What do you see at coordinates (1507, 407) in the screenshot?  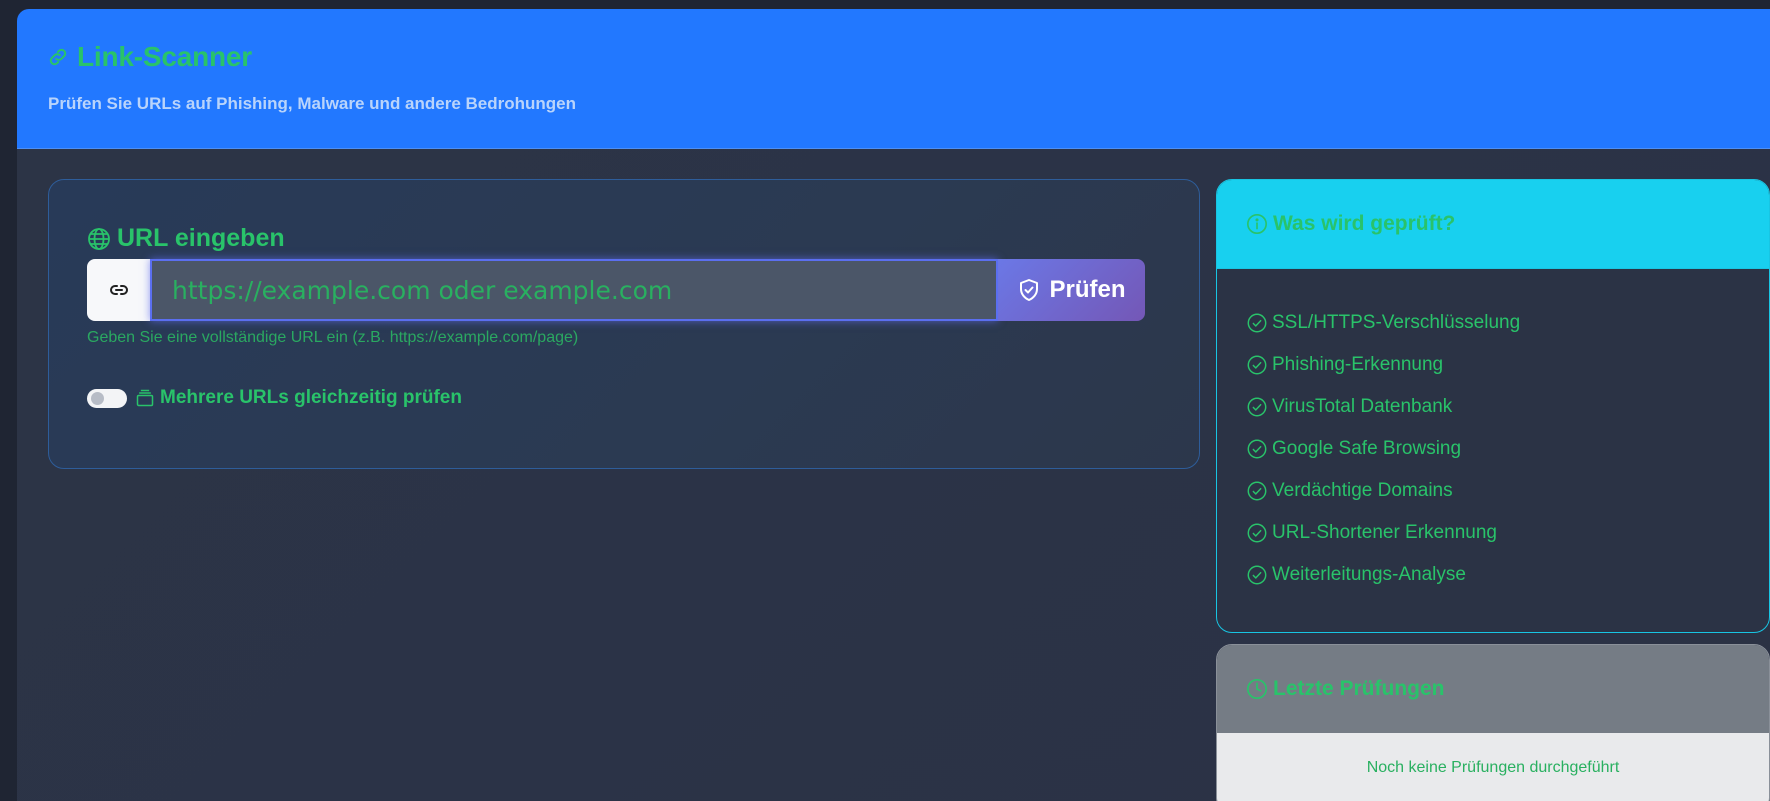 I see `list-item: VirusTotal Datenbank` at bounding box center [1507, 407].